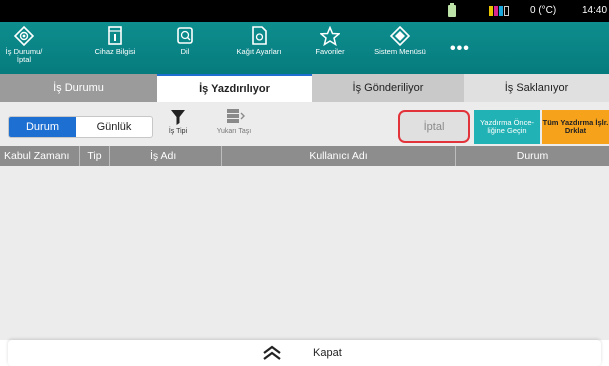 This screenshot has width=609, height=366. Describe the element at coordinates (575, 127) in the screenshot. I see `pause-all-print-button: Tüm Yazdırma İşlr. Drklat` at that location.